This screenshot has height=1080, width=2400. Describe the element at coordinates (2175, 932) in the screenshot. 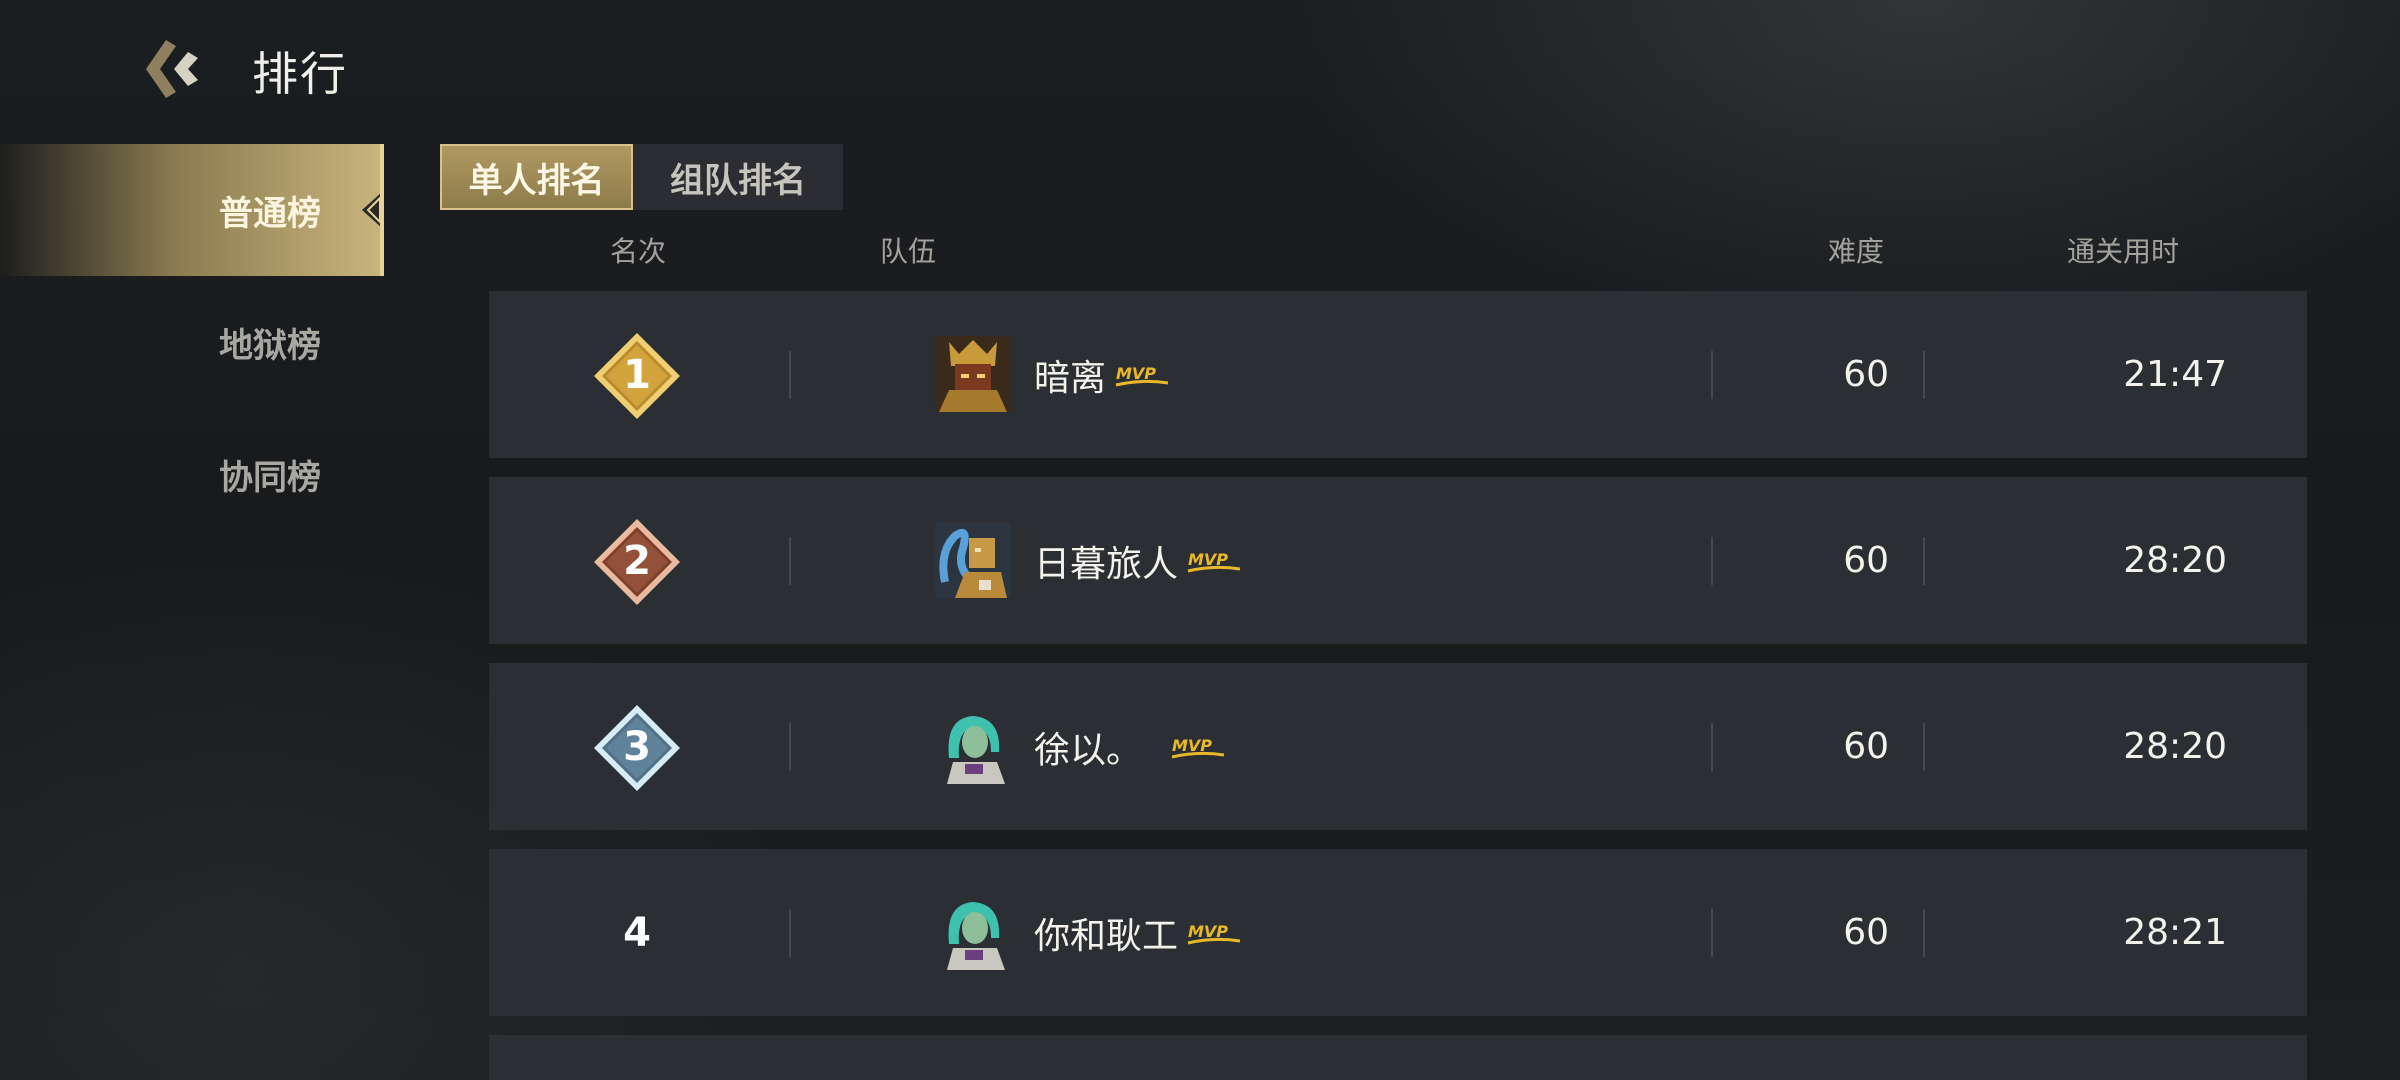

I see `clear-time-value: 28:21` at that location.